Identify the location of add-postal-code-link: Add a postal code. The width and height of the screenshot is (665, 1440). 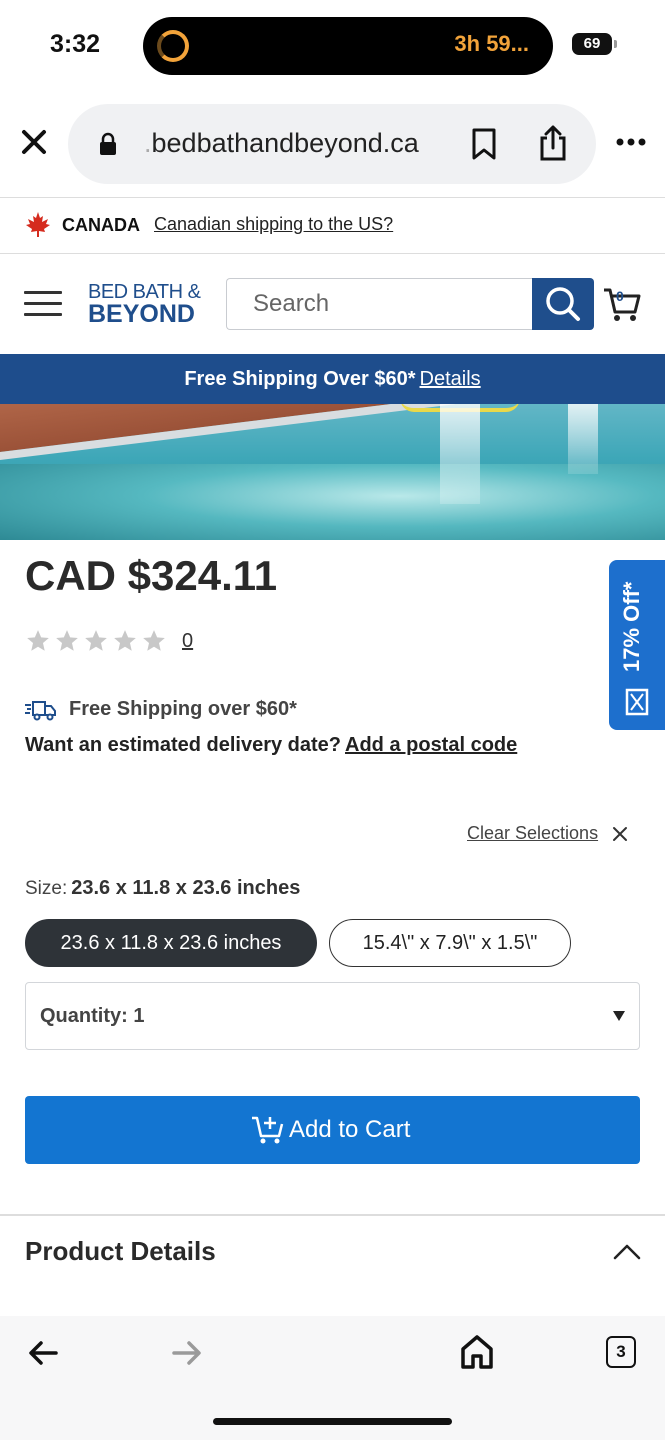
(431, 745).